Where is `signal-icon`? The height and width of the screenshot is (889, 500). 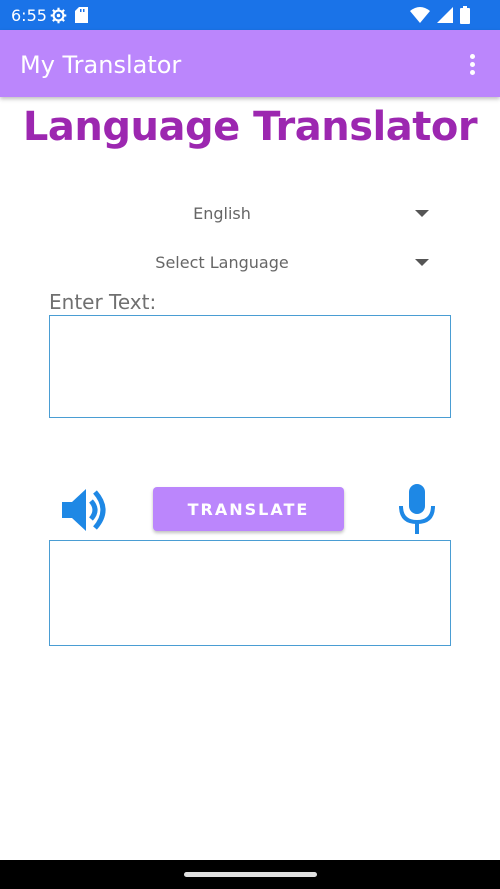
signal-icon is located at coordinates (445, 15).